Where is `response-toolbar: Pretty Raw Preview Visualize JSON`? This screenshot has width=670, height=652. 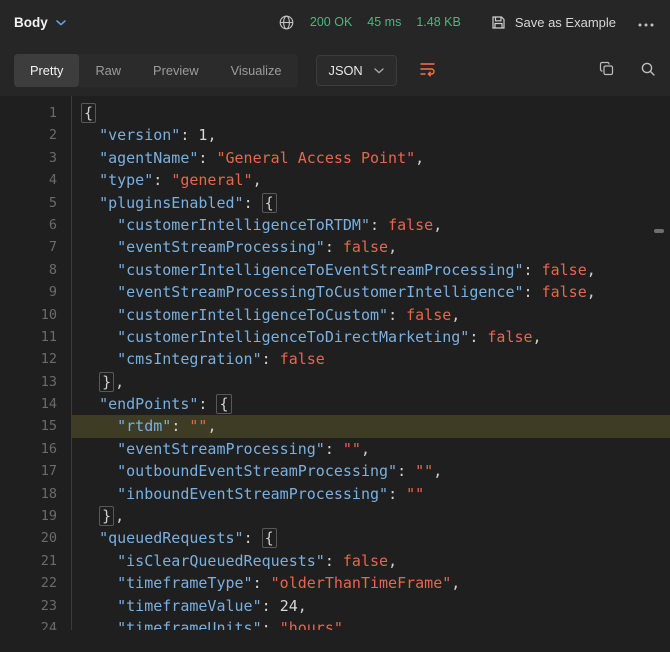 response-toolbar: Pretty Raw Preview Visualize JSON is located at coordinates (335, 70).